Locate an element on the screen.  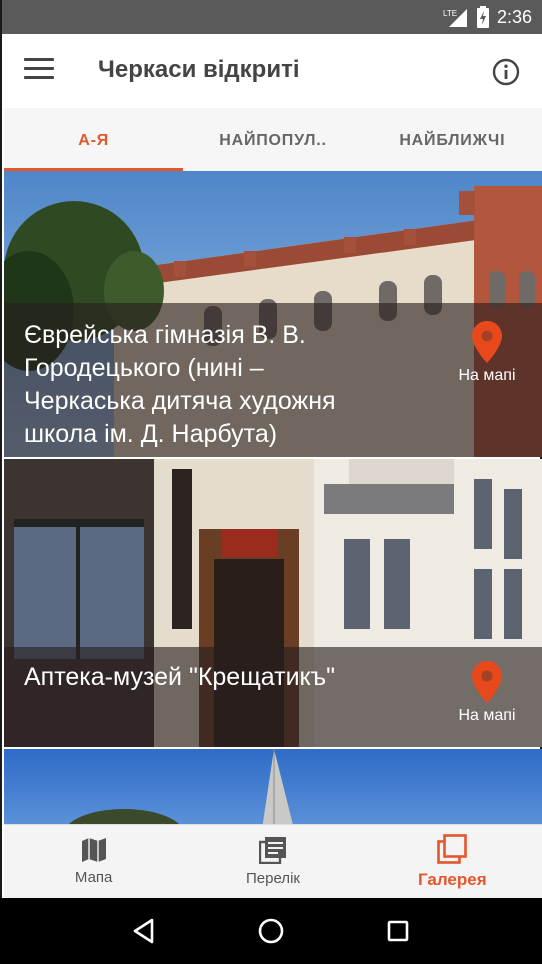
nav-map: Мапа is located at coordinates (93, 861).